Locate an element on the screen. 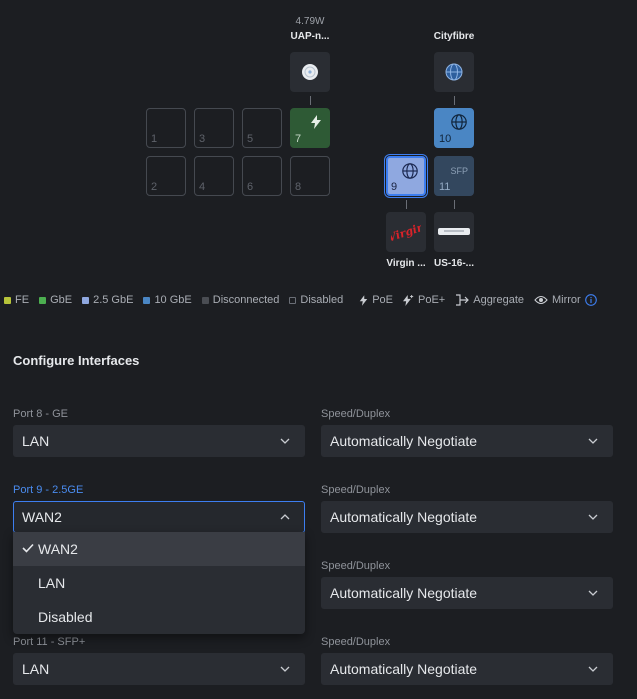 Image resolution: width=637 pixels, height=699 pixels. us16-device is located at coordinates (454, 232).